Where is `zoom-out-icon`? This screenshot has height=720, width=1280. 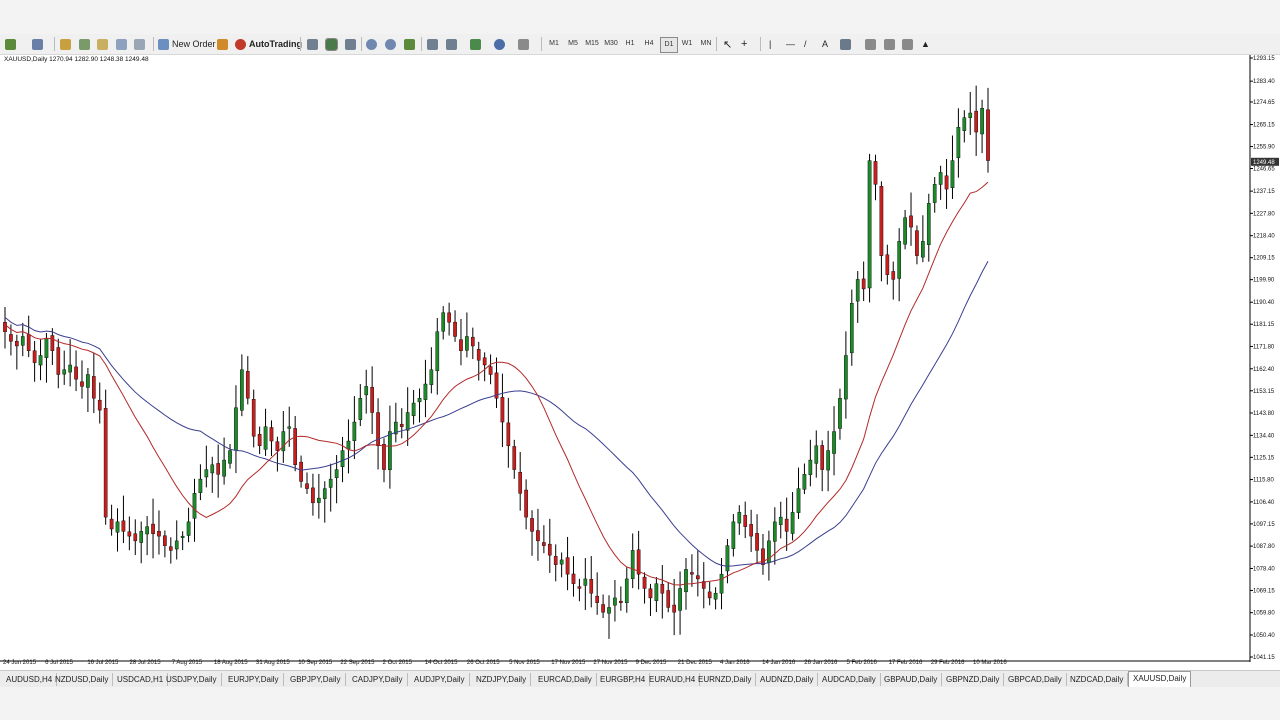 zoom-out-icon is located at coordinates (390, 44).